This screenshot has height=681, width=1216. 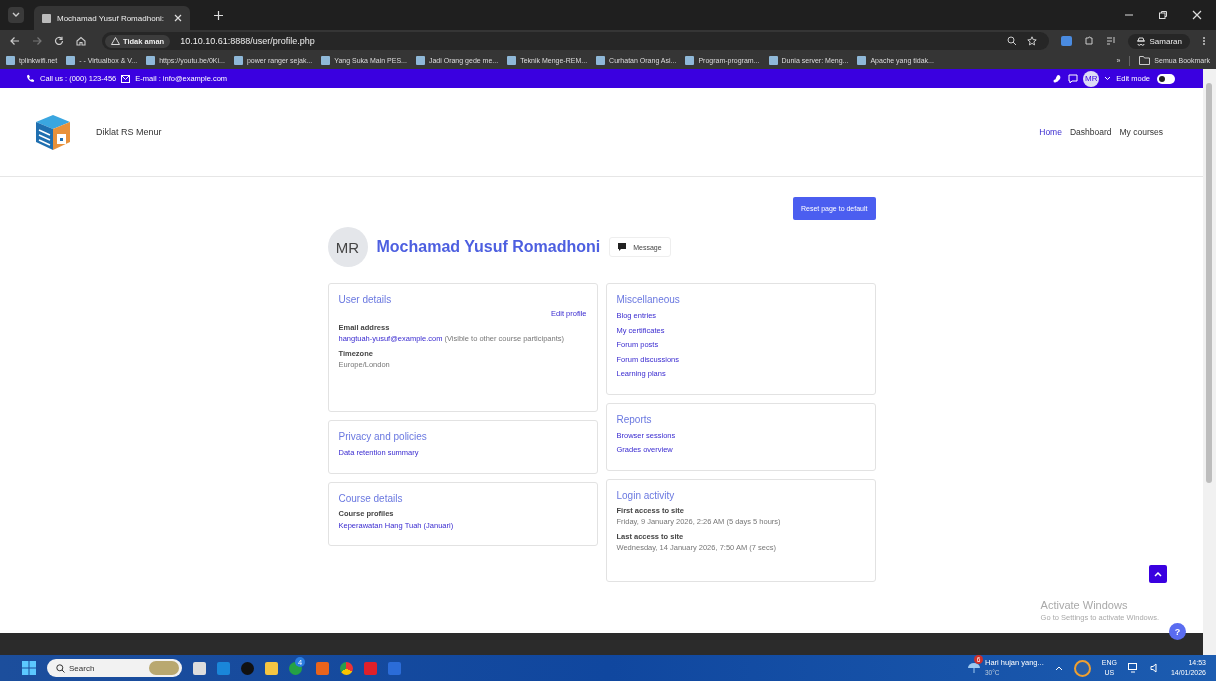 What do you see at coordinates (383, 436) in the screenshot?
I see `card-title: Privacy and policies` at bounding box center [383, 436].